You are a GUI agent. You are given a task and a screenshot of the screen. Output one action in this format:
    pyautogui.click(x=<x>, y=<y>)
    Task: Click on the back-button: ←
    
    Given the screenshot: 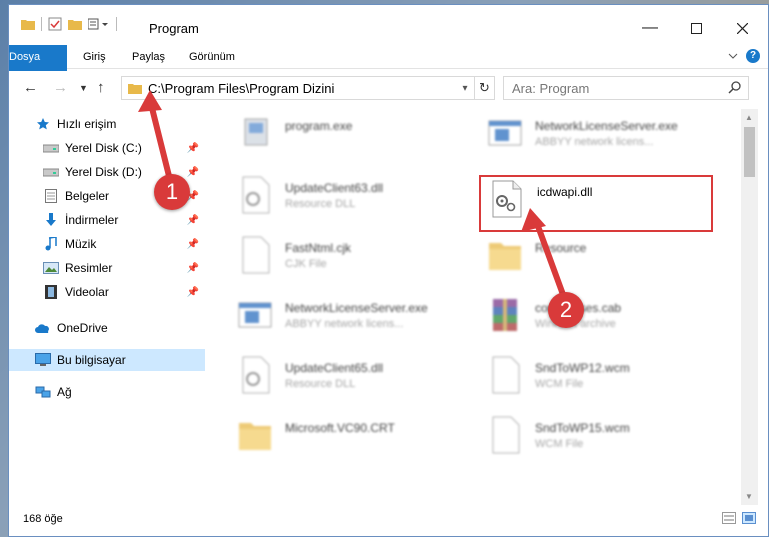 What is the action you would take?
    pyautogui.click(x=30, y=87)
    